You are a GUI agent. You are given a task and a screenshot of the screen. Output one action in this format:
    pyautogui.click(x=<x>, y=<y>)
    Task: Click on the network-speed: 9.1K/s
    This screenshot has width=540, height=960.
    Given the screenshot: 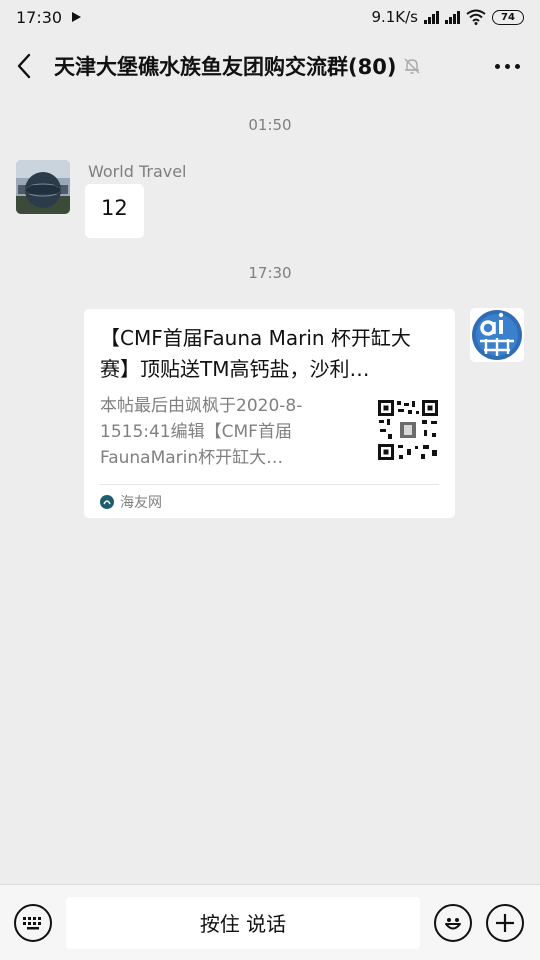 What is the action you would take?
    pyautogui.click(x=394, y=17)
    